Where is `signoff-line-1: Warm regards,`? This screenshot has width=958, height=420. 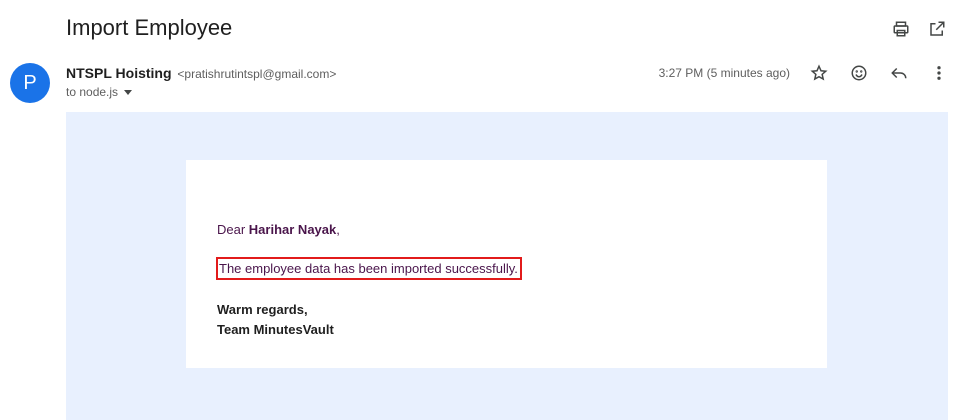
signoff-line-1: Warm regards, is located at coordinates (262, 309).